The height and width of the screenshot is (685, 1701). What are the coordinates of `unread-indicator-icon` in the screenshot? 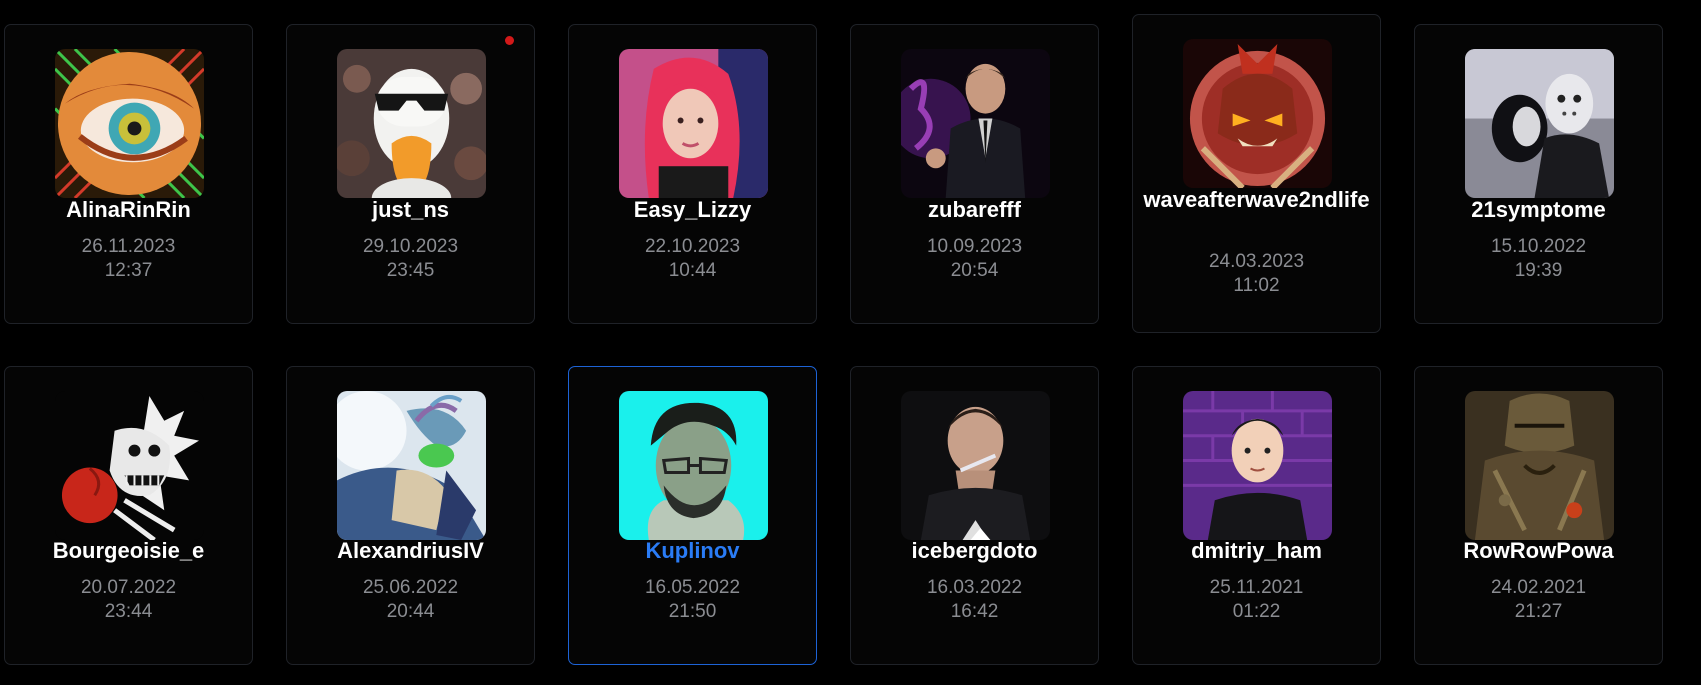 It's located at (509, 40).